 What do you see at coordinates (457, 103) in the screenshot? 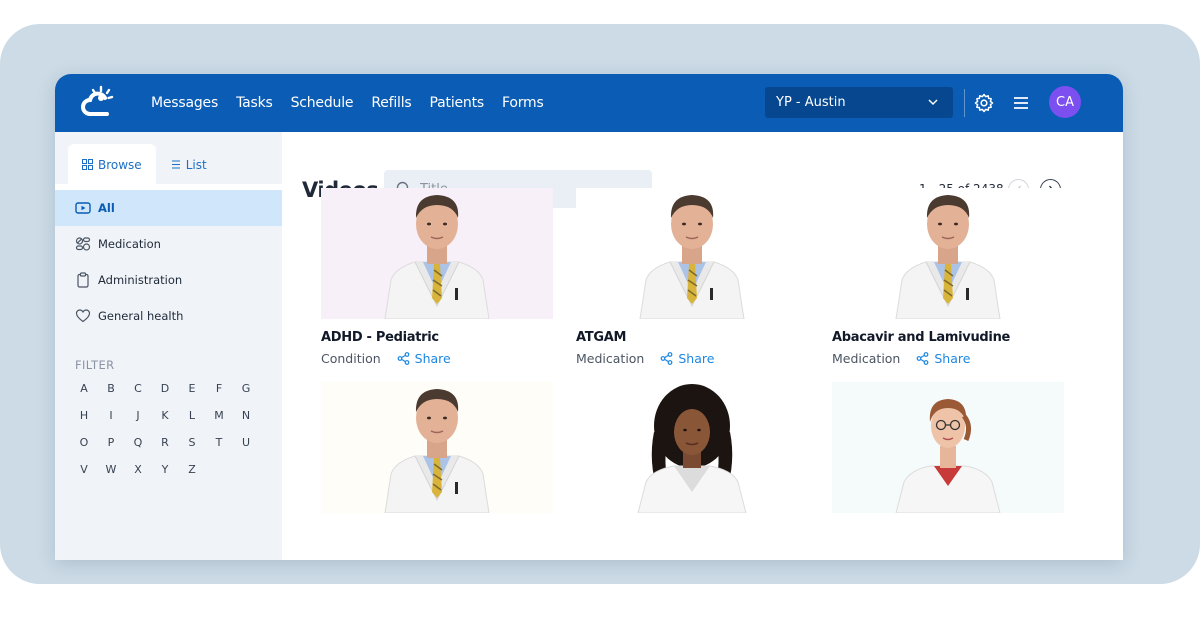
I see `nav-patients: Patients` at bounding box center [457, 103].